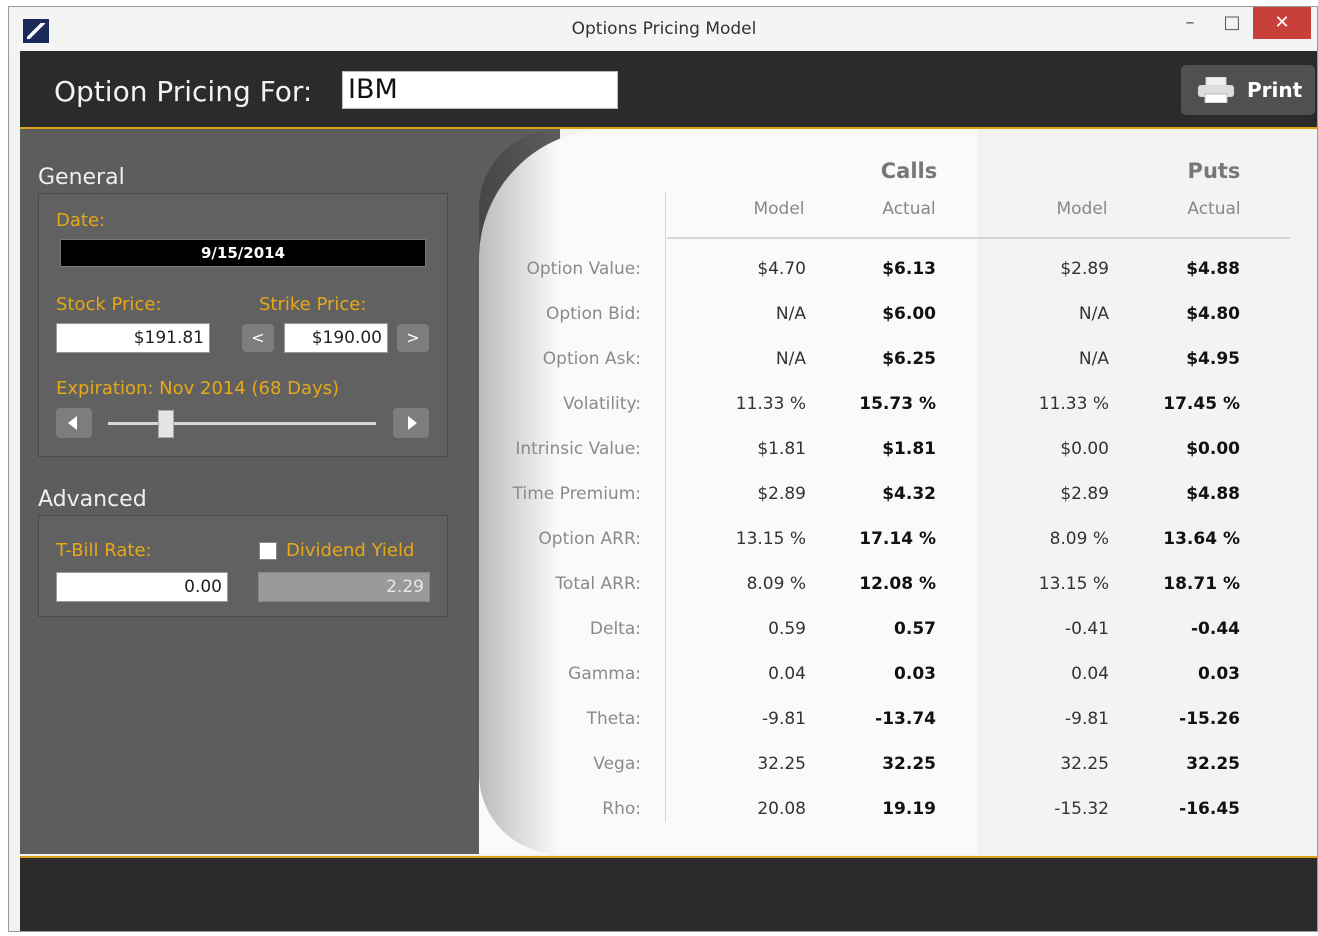 The width and height of the screenshot is (1318, 936). Describe the element at coordinates (243, 566) in the screenshot. I see `advanced-group: T-Bill Rate: Dividend Yield 0.00 2.29` at that location.